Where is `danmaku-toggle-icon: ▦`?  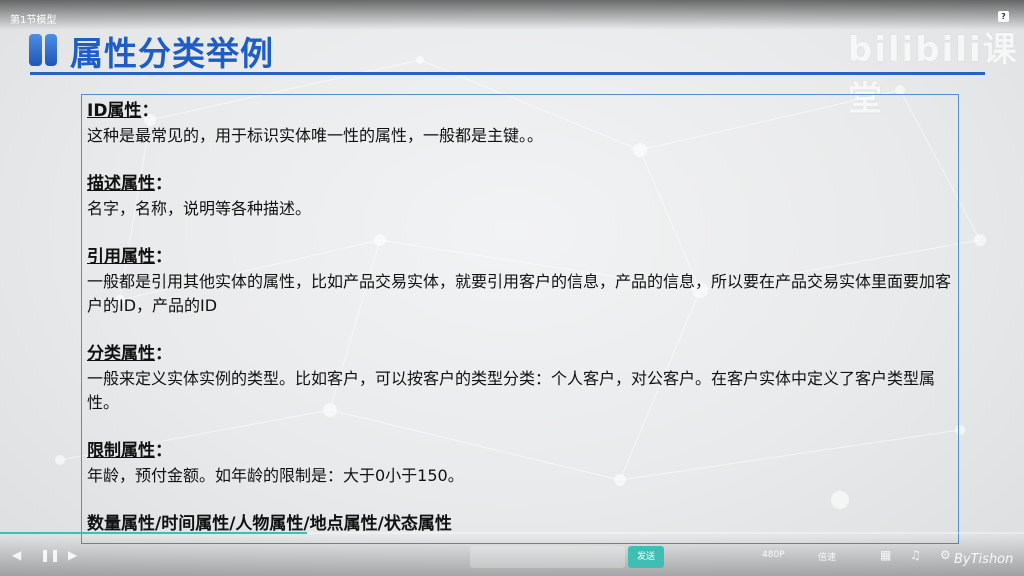 danmaku-toggle-icon: ▦ is located at coordinates (885, 555).